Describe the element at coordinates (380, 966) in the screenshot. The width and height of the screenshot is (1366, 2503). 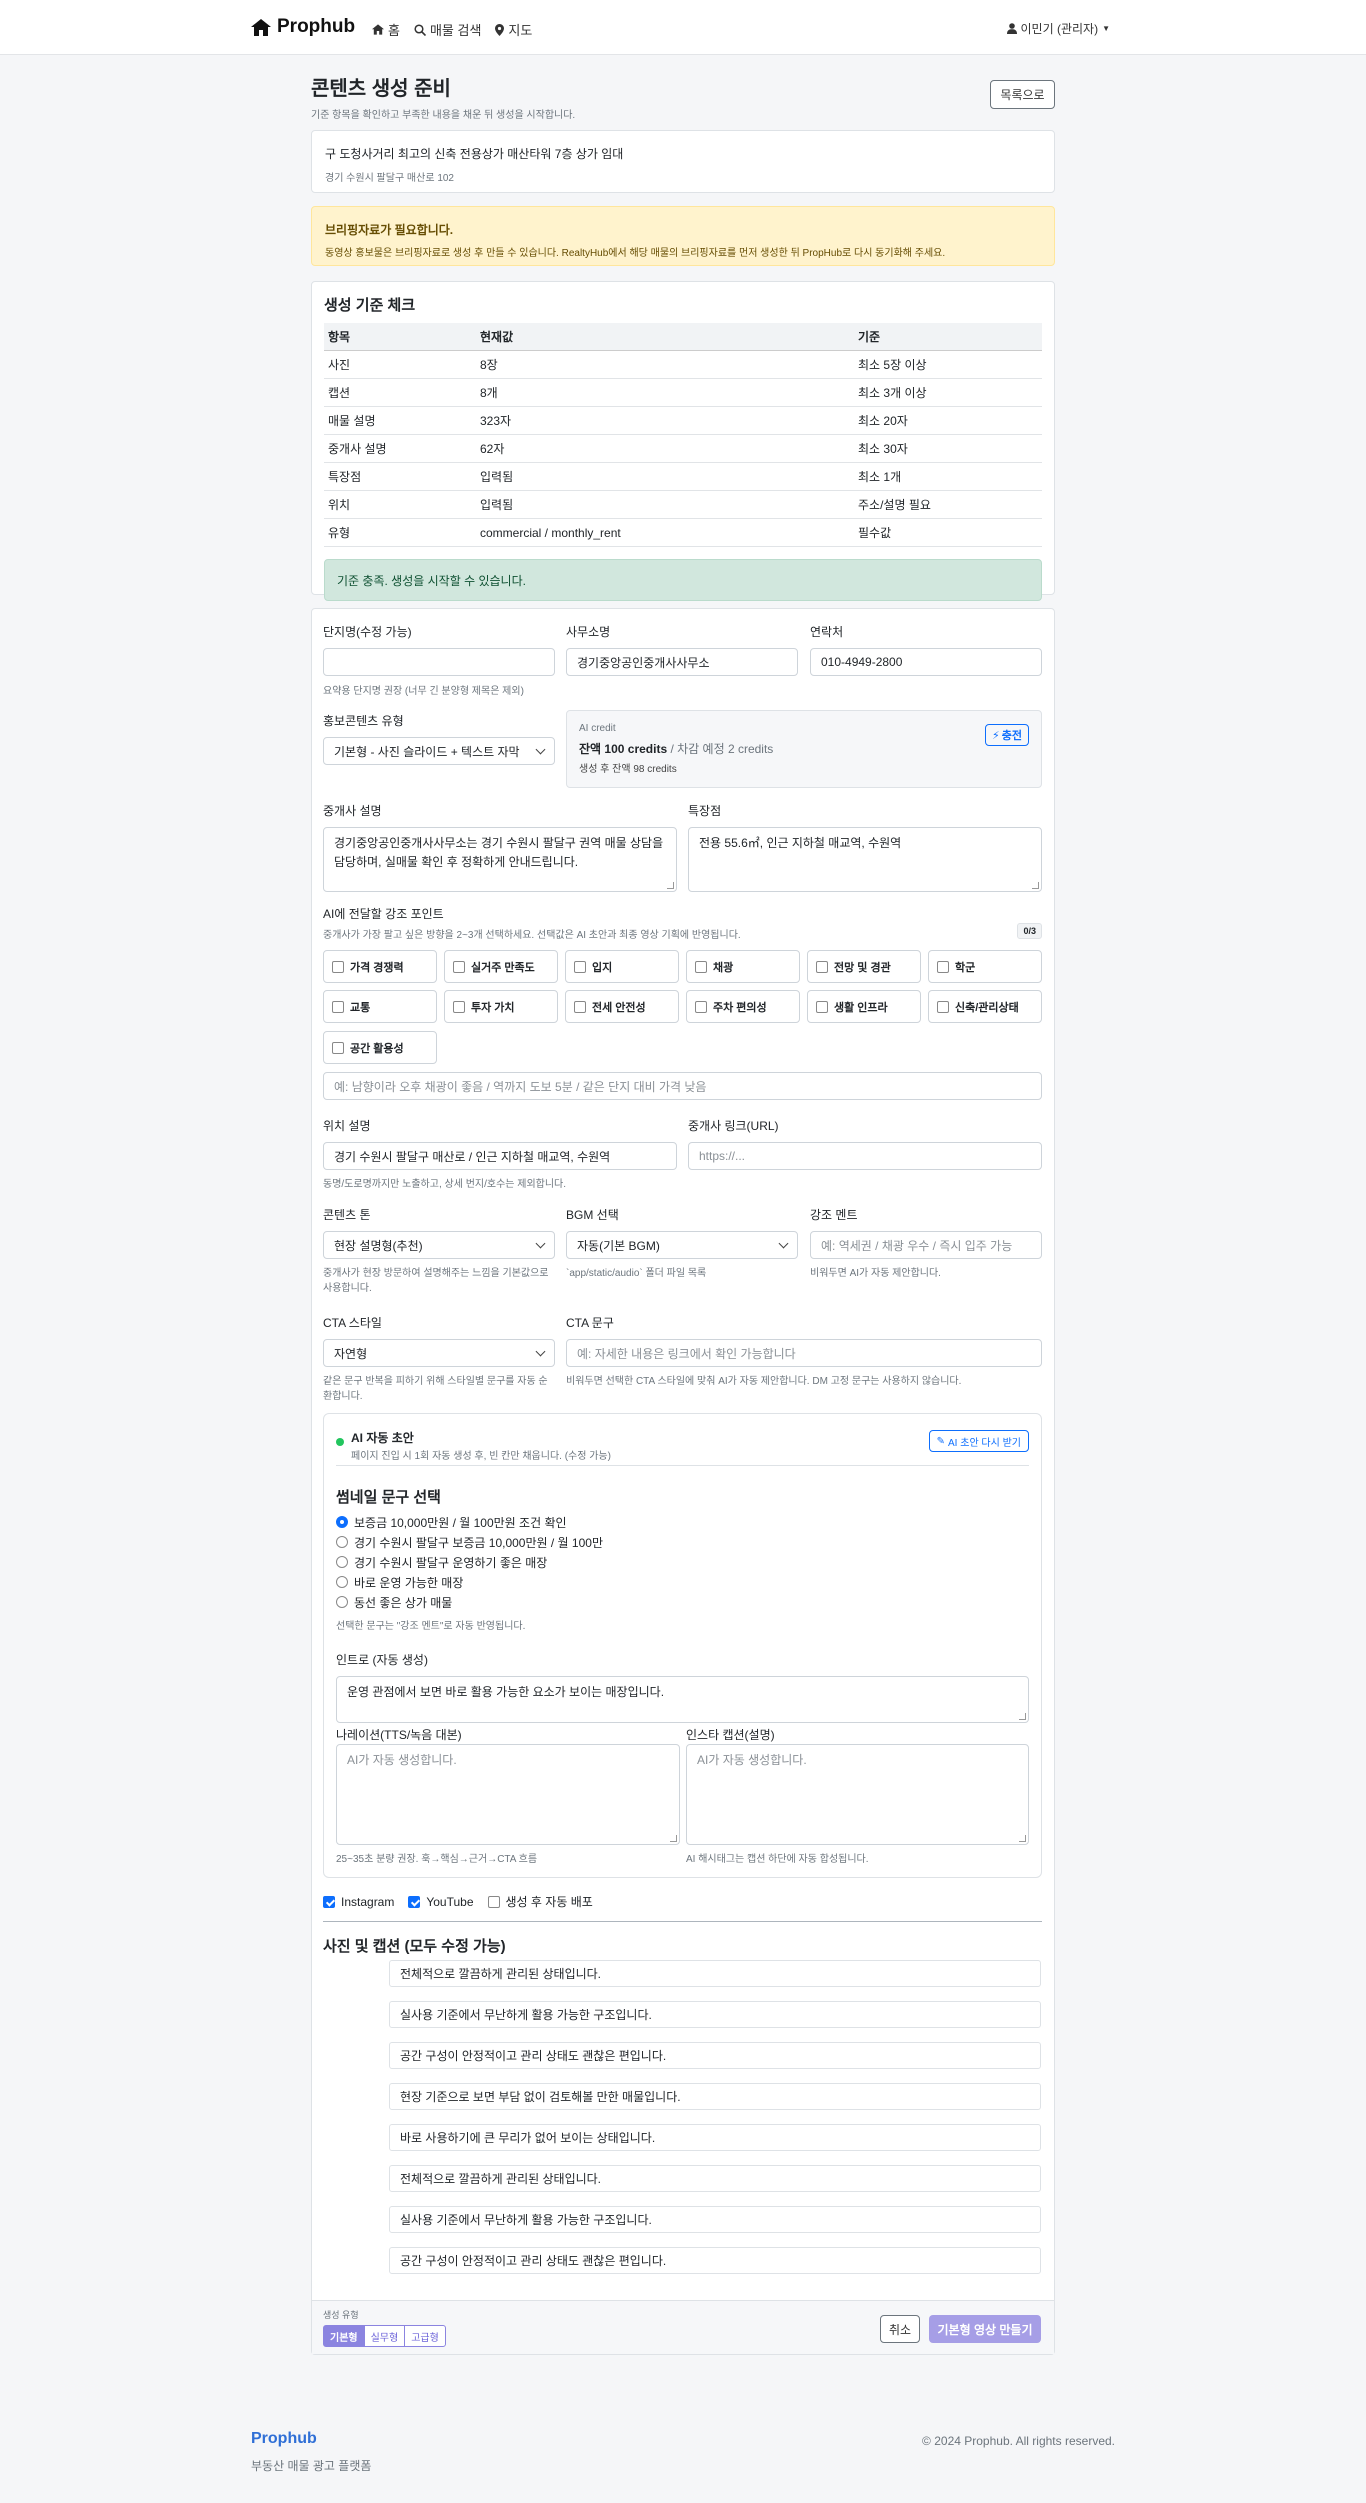
I see `emphasis-chip: 가격 경쟁력` at that location.